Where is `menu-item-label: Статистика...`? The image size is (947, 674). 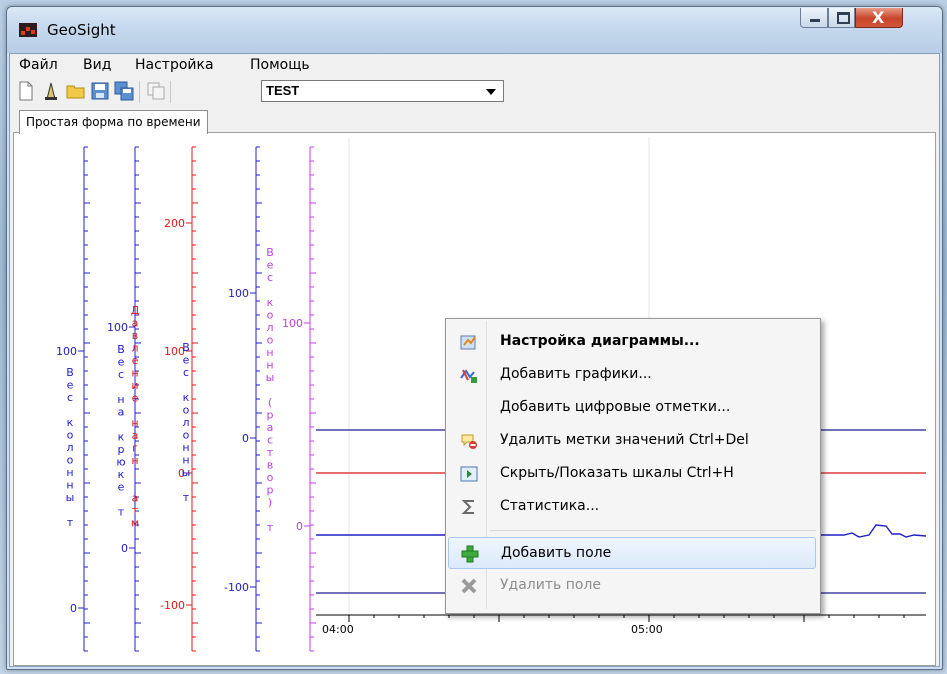
menu-item-label: Статистика... is located at coordinates (550, 506).